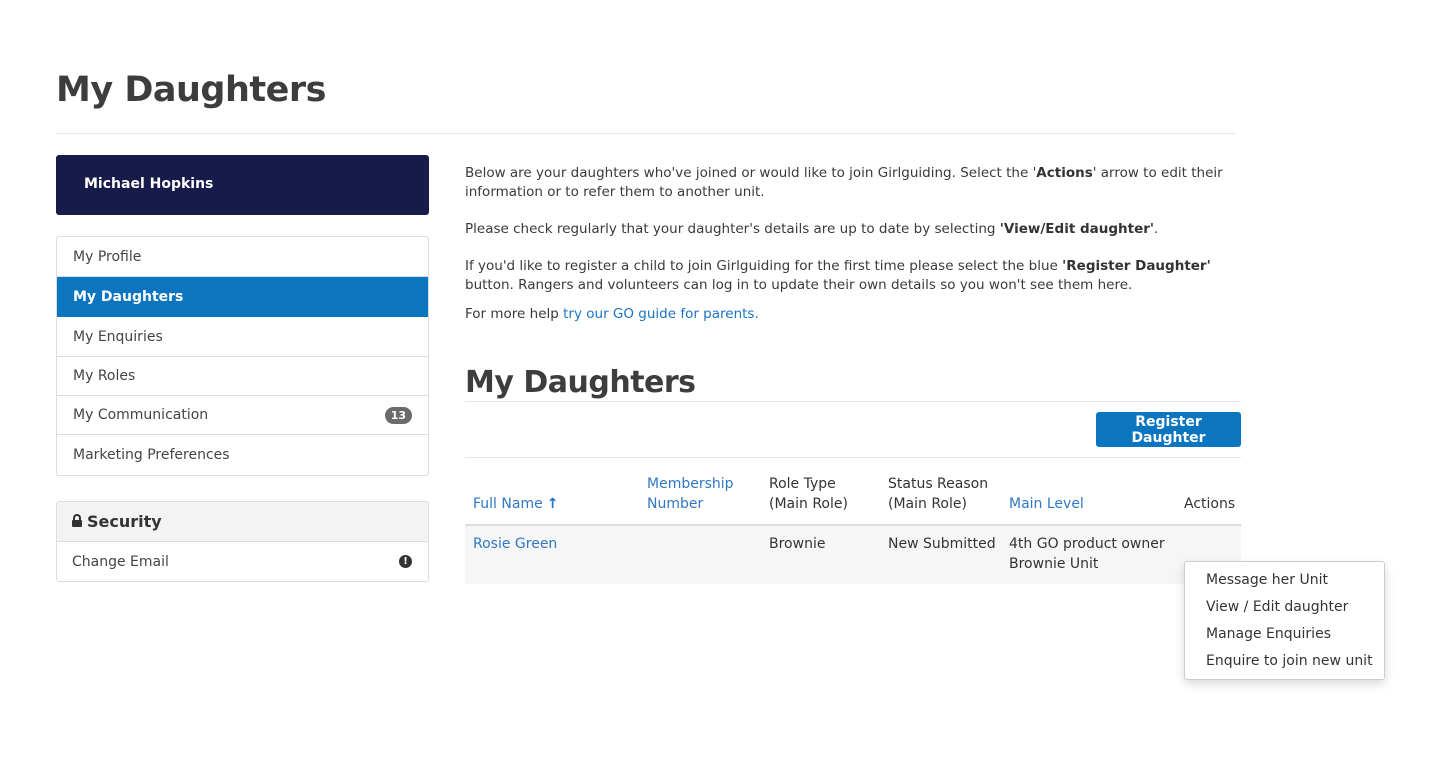 The height and width of the screenshot is (762, 1430). What do you see at coordinates (242, 185) in the screenshot?
I see `user-name-panel: Michael Hopkins` at bounding box center [242, 185].